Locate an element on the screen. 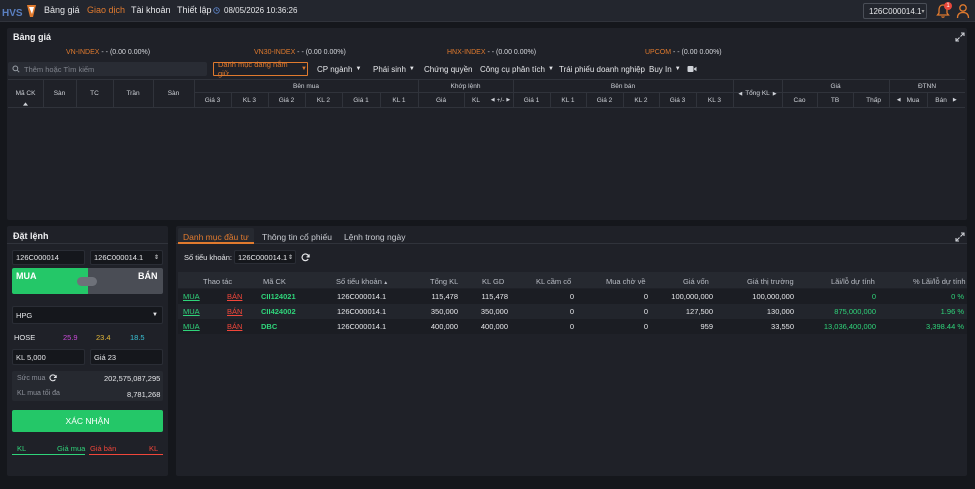  col-foreign-buy: ◀ Mua is located at coordinates (908, 100).